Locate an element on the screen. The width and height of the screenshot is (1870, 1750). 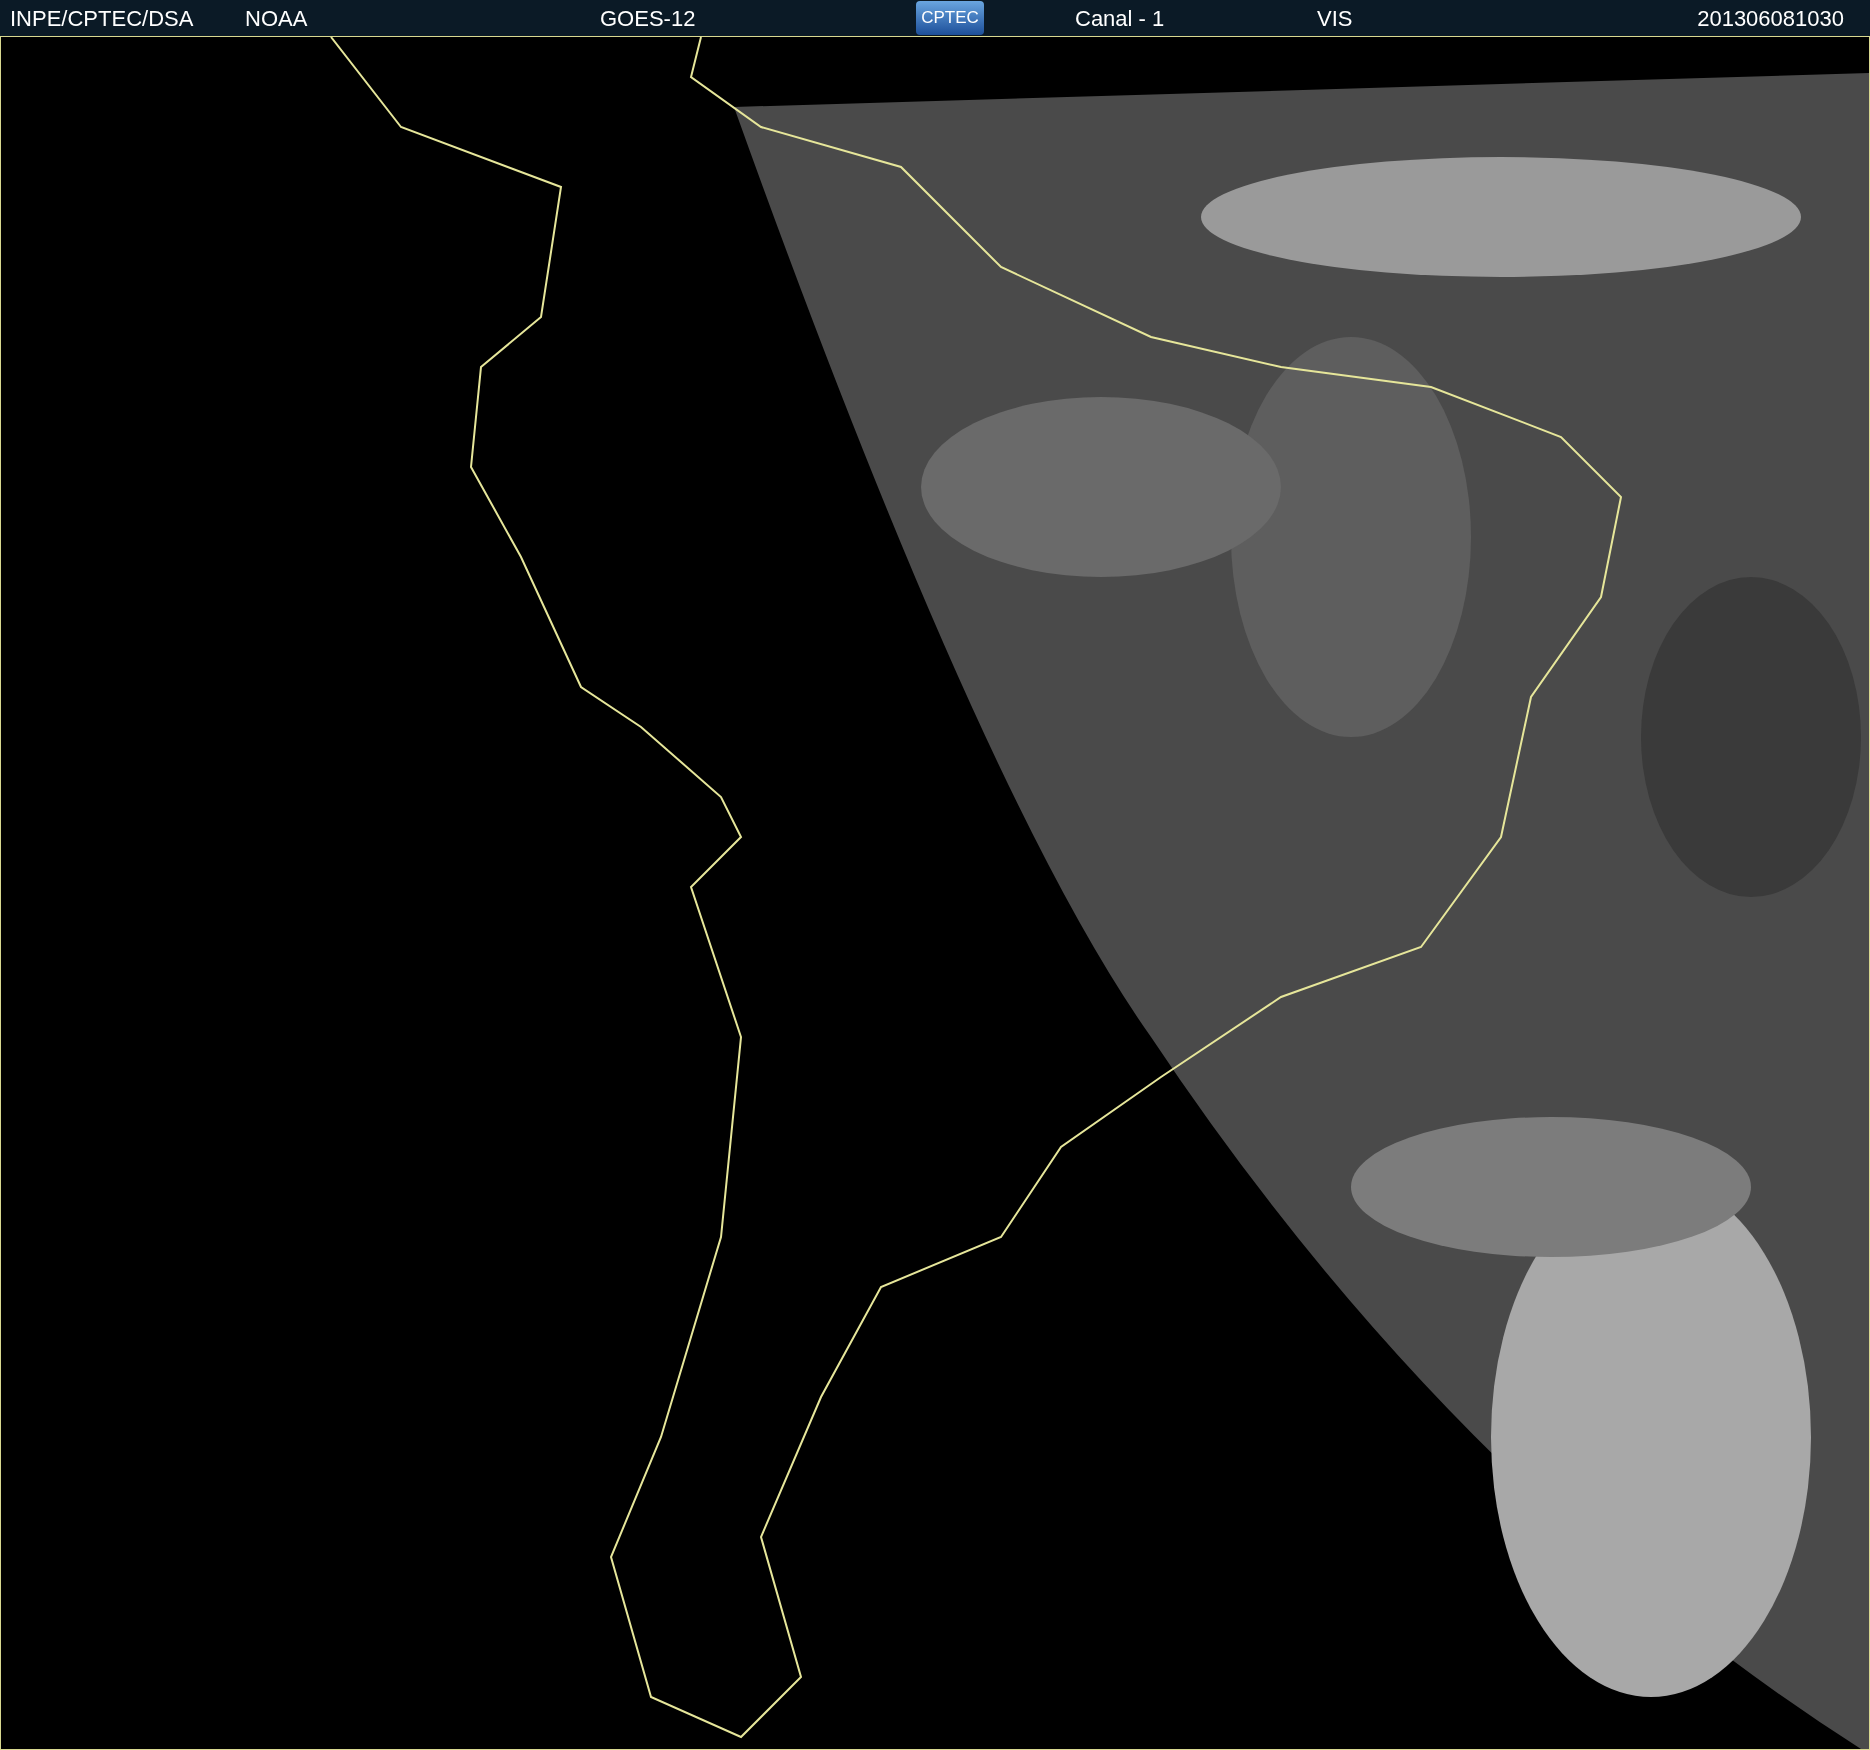
channel-label: Canal - 1 is located at coordinates (1120, 18).